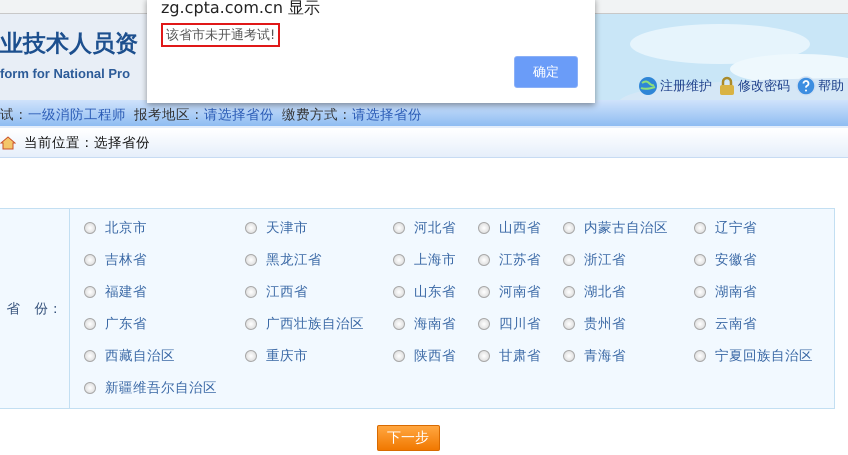 The width and height of the screenshot is (848, 455). What do you see at coordinates (65, 73) in the screenshot?
I see `site-subtitle: form for National Pro` at bounding box center [65, 73].